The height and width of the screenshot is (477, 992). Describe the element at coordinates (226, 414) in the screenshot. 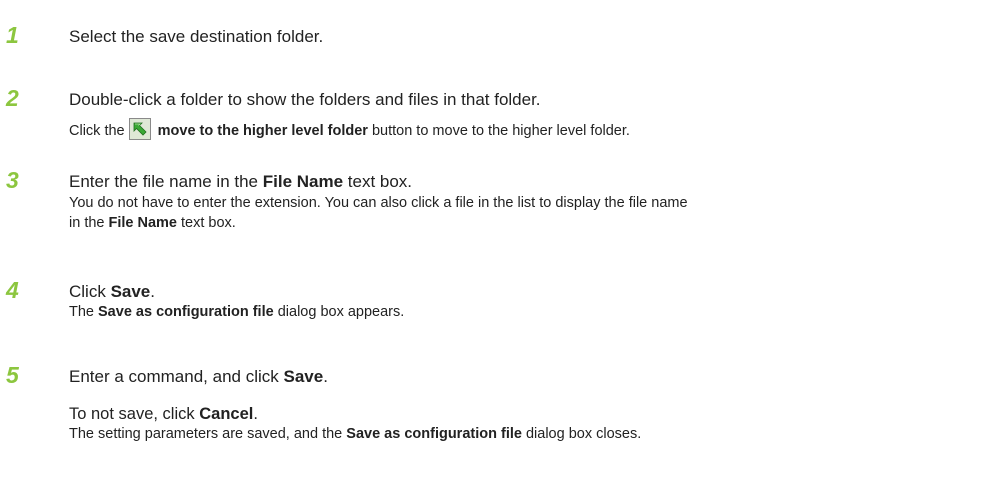

I see `button-name: Cancel` at that location.